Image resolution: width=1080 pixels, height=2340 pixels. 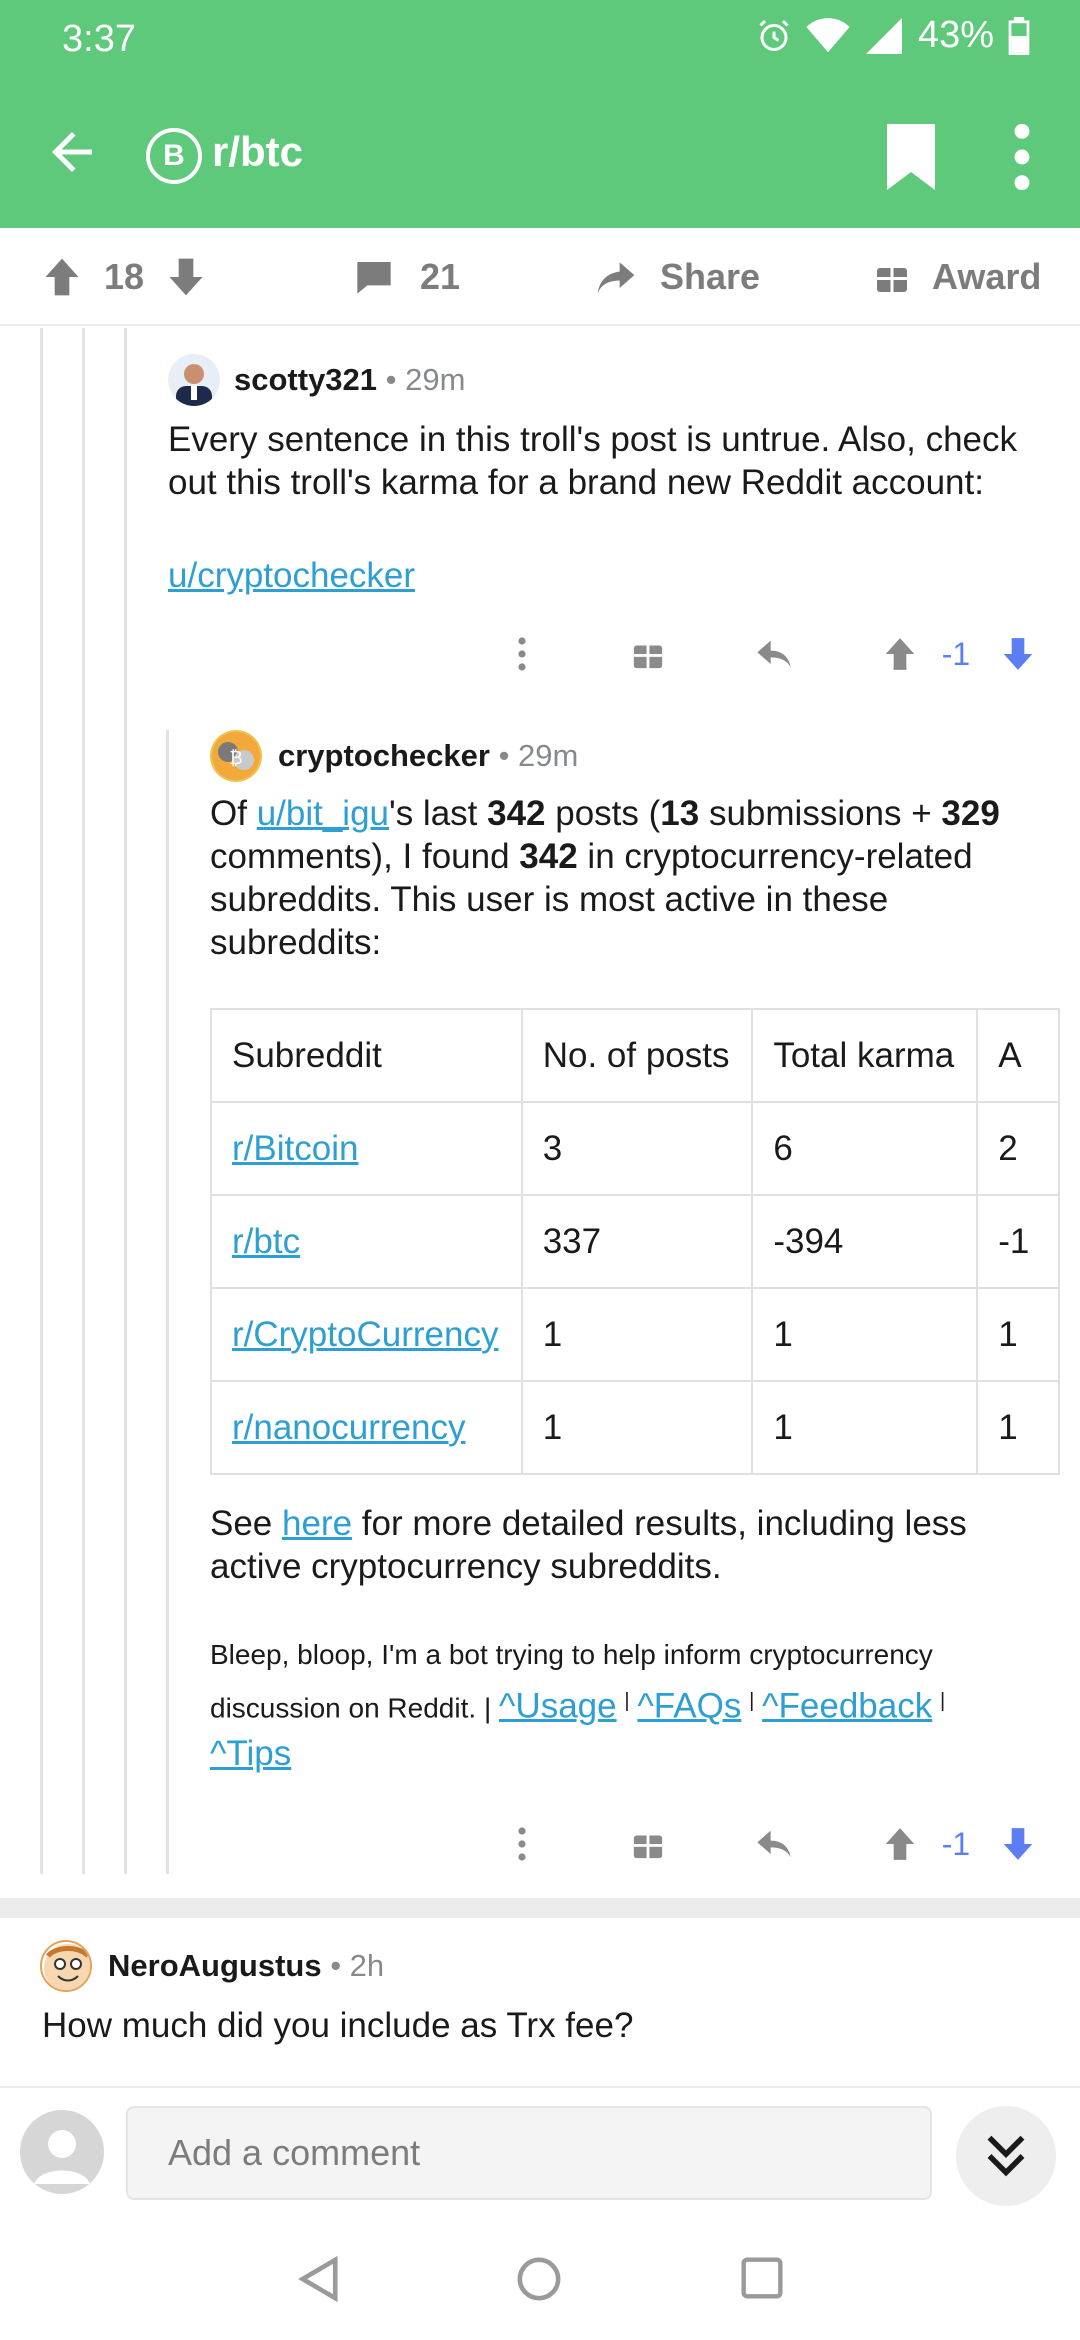 What do you see at coordinates (318, 2279) in the screenshot?
I see `nav-back-icon` at bounding box center [318, 2279].